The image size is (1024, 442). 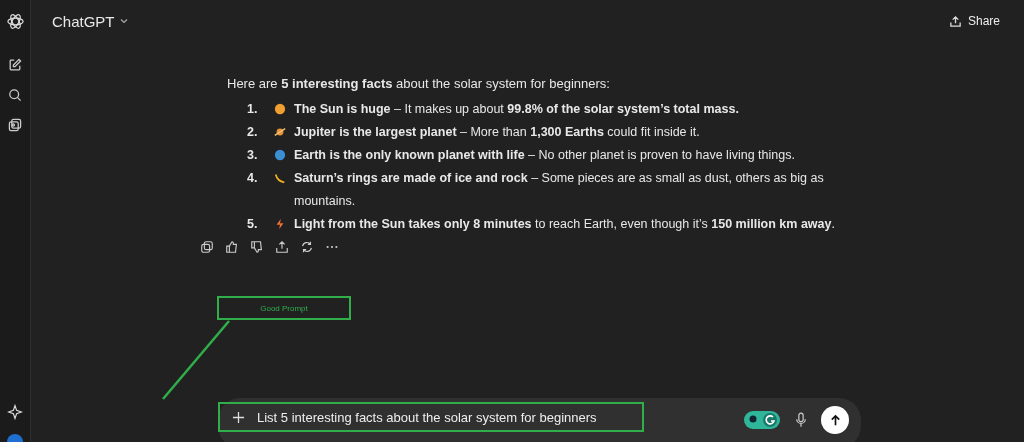 What do you see at coordinates (280, 132) in the screenshot?
I see `planet-emoji-icon` at bounding box center [280, 132].